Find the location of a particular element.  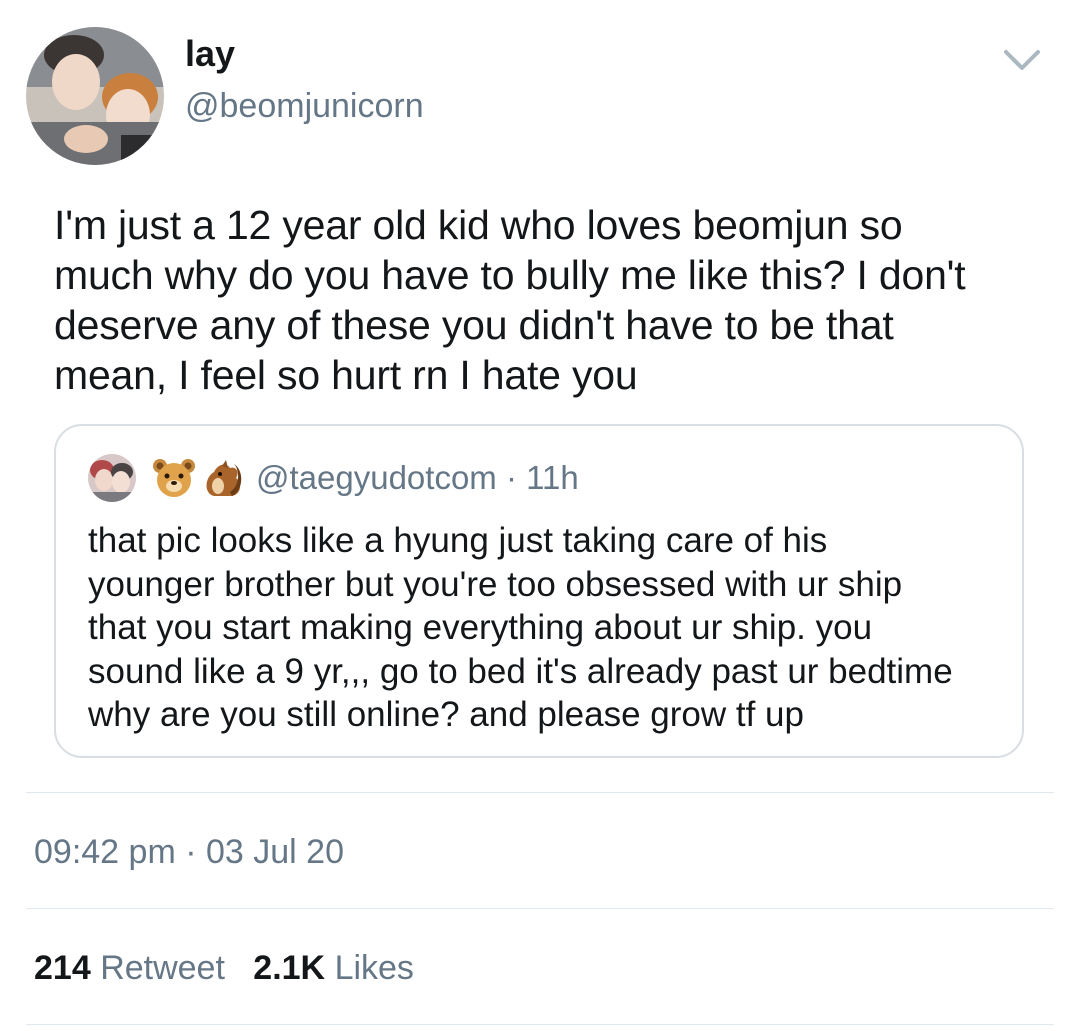

author-display-name: lay is located at coordinates (210, 54).